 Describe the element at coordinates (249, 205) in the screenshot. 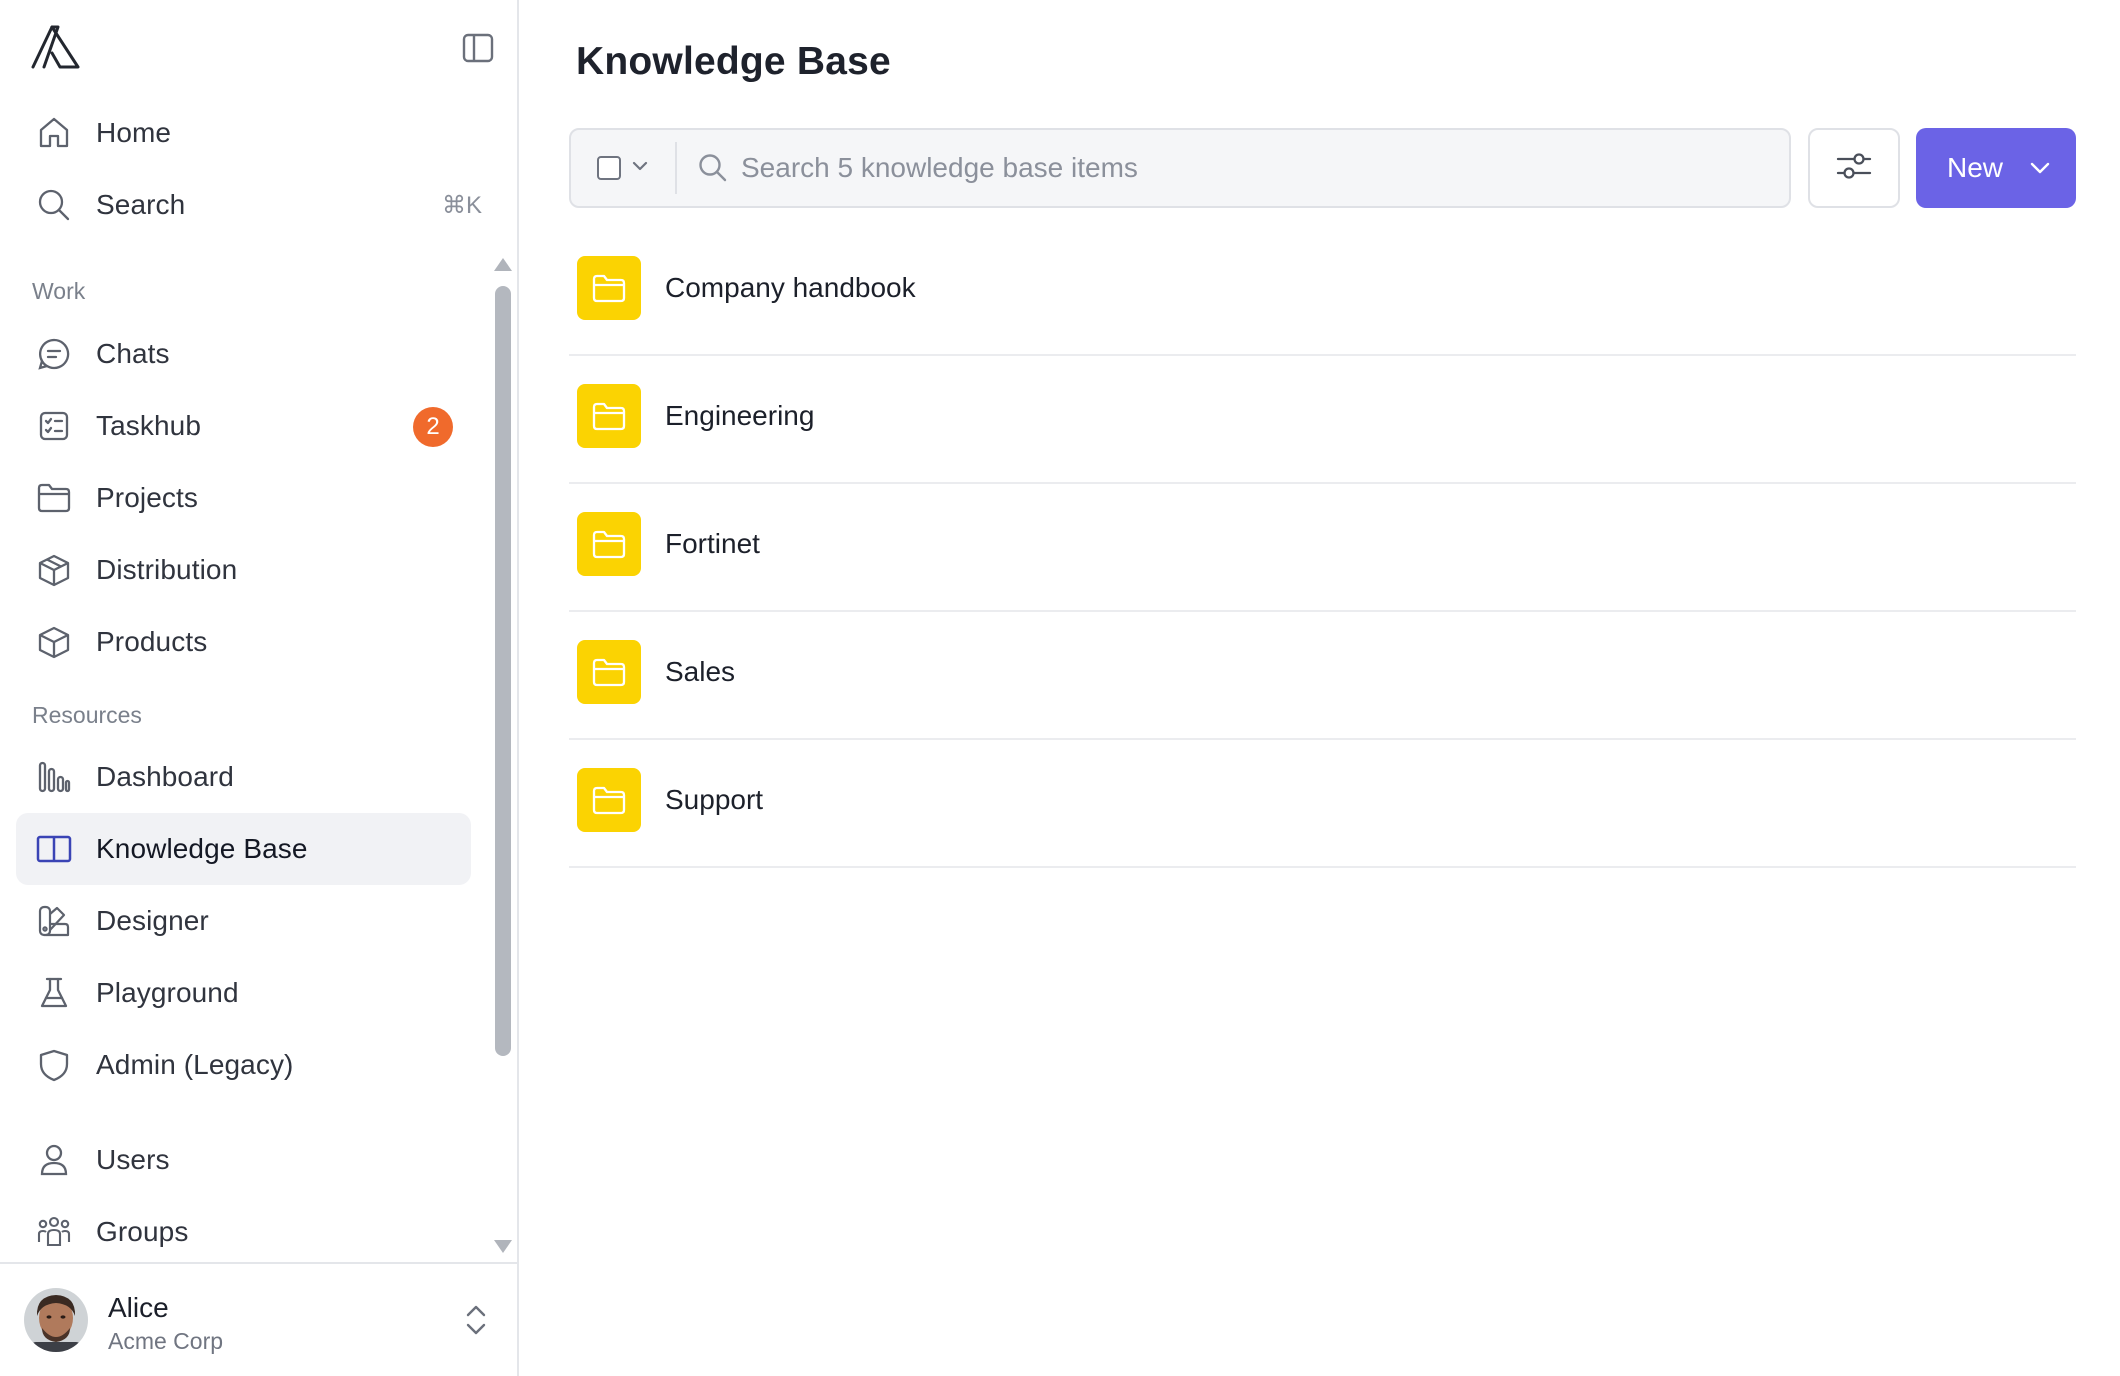

I see `sidebar-item-search: Search ⌘K` at that location.